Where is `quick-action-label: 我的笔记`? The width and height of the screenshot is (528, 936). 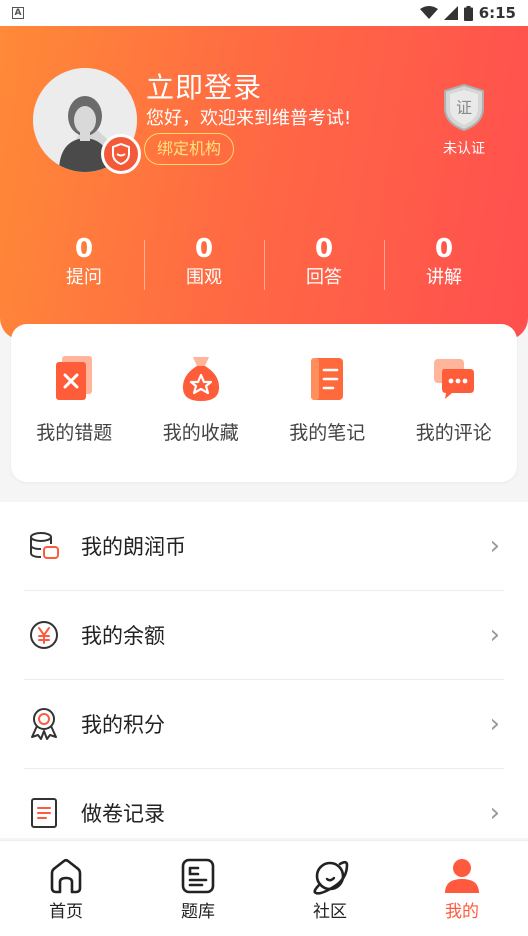
quick-action-label: 我的笔记 is located at coordinates (327, 433).